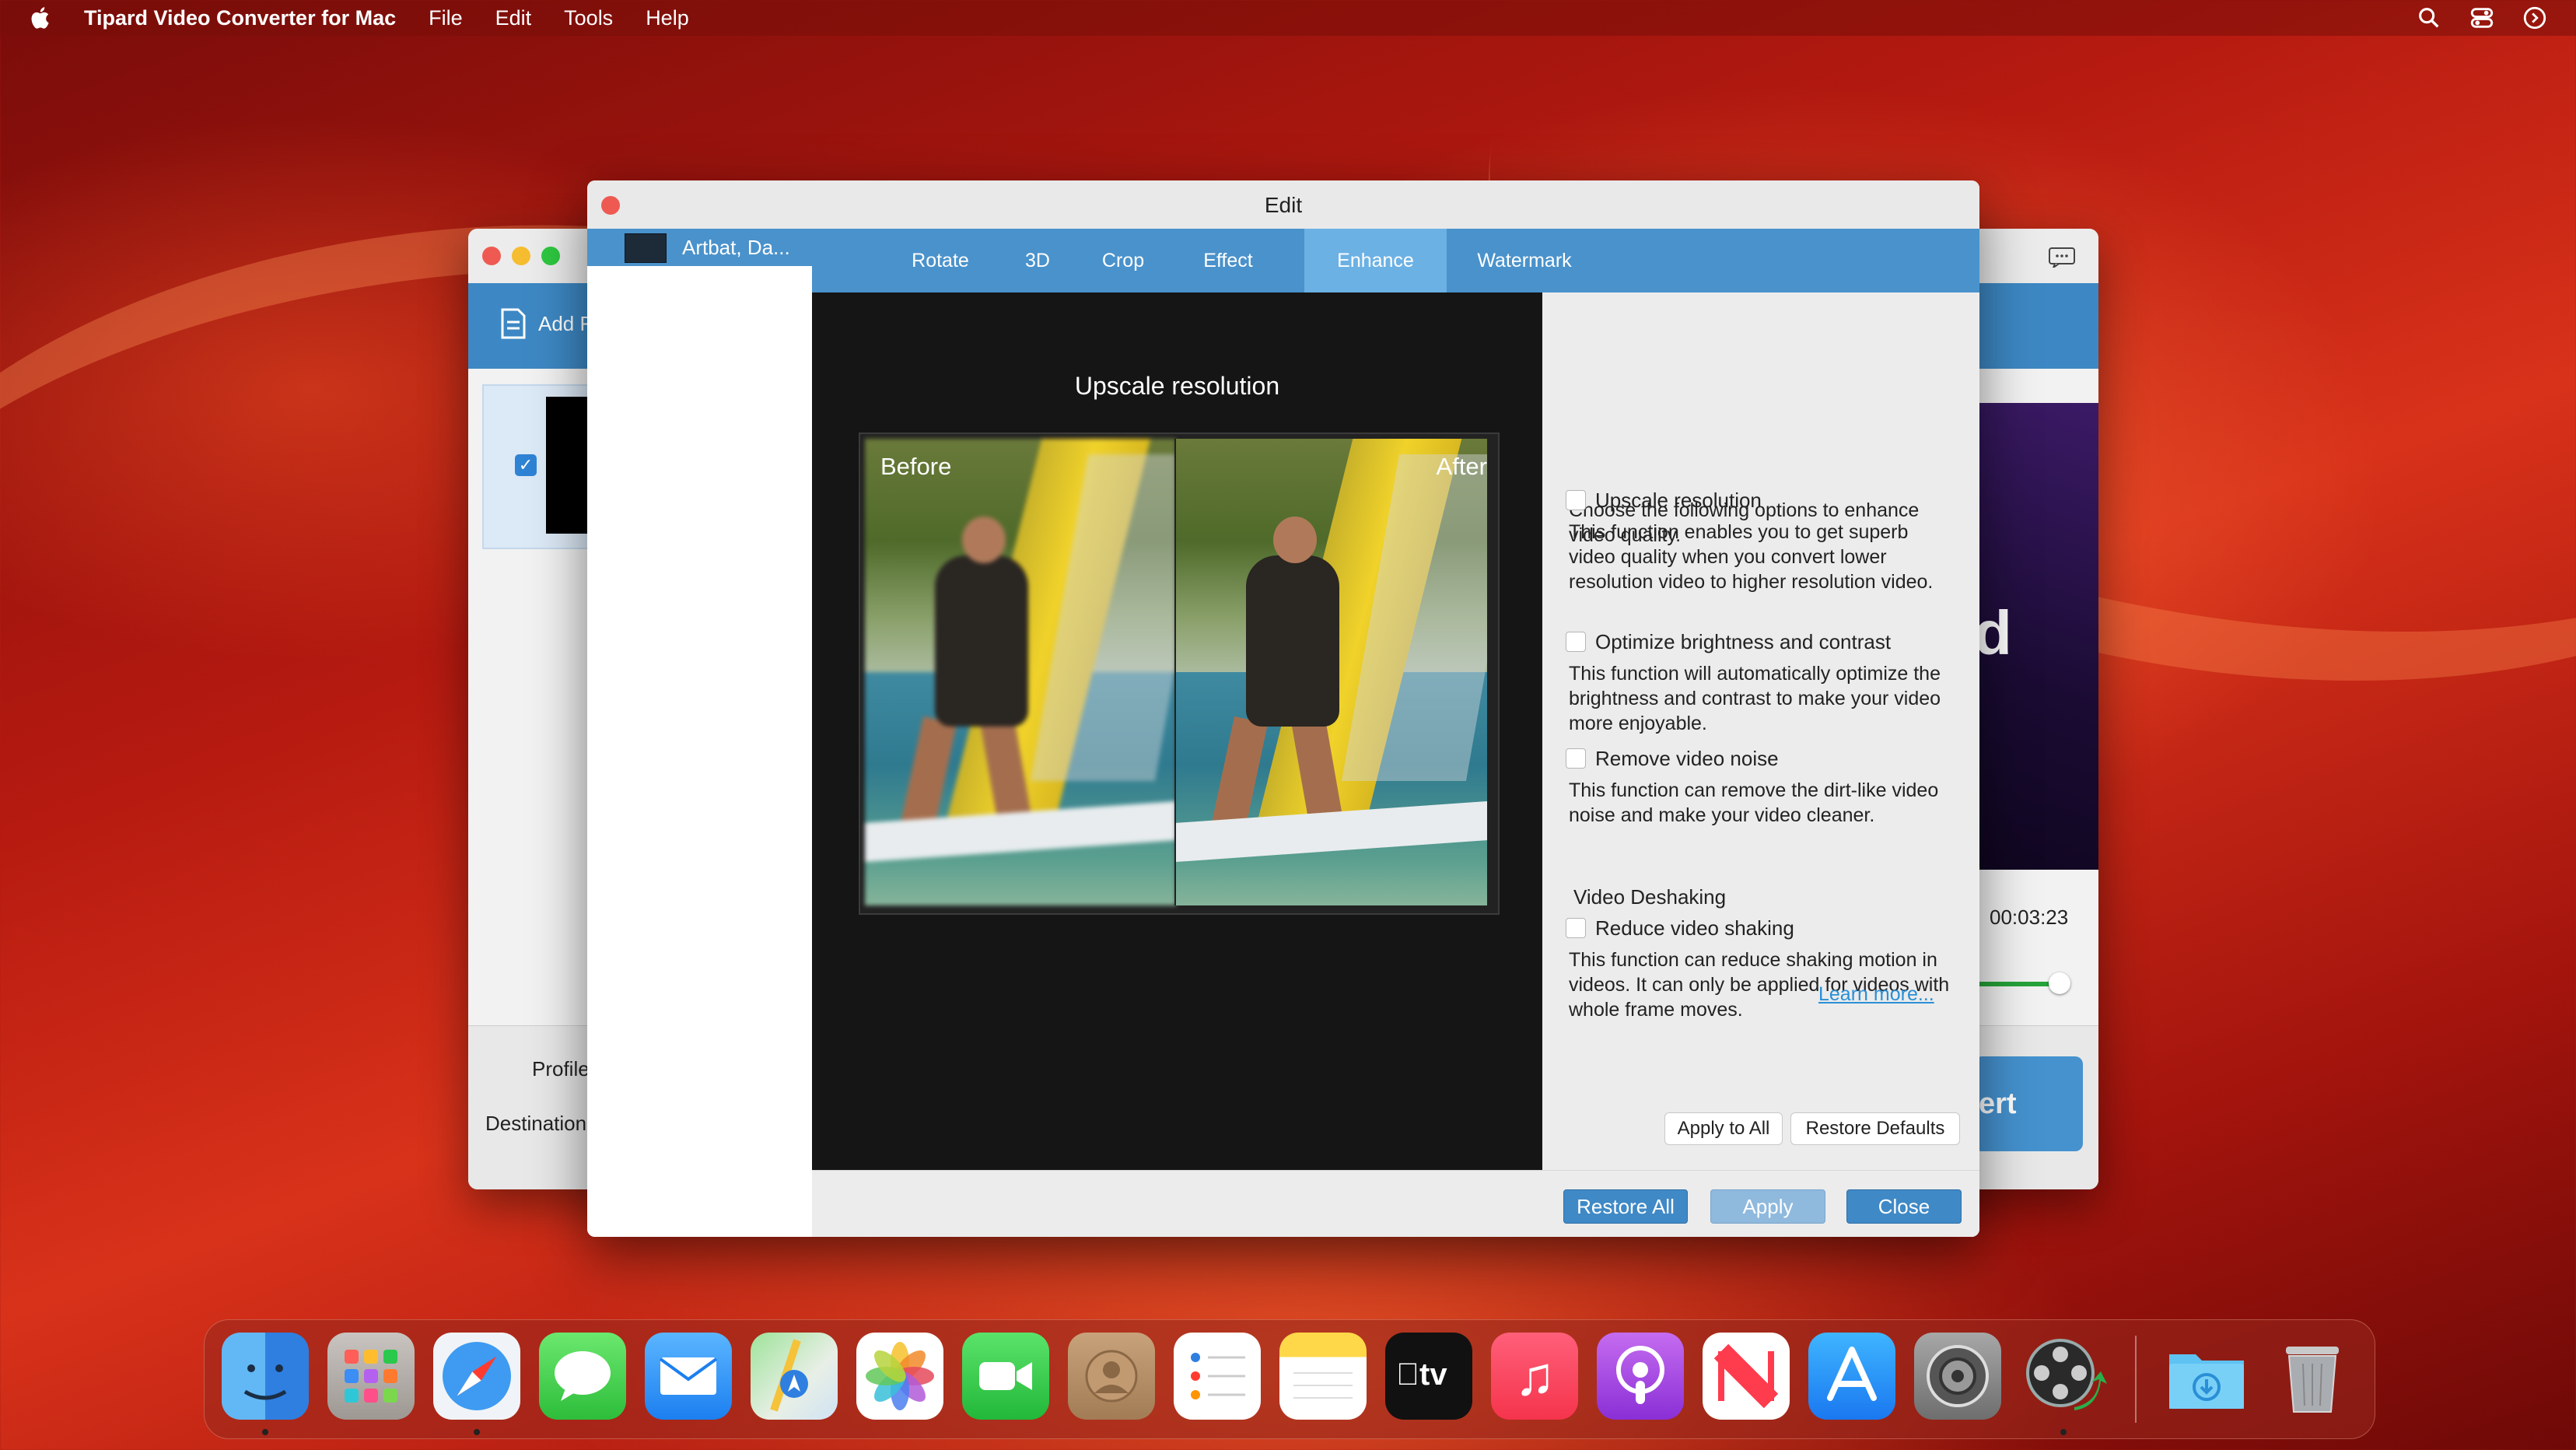 This screenshot has height=1450, width=2576. Describe the element at coordinates (1576, 642) in the screenshot. I see `optimize-brightness-checkbox` at that location.